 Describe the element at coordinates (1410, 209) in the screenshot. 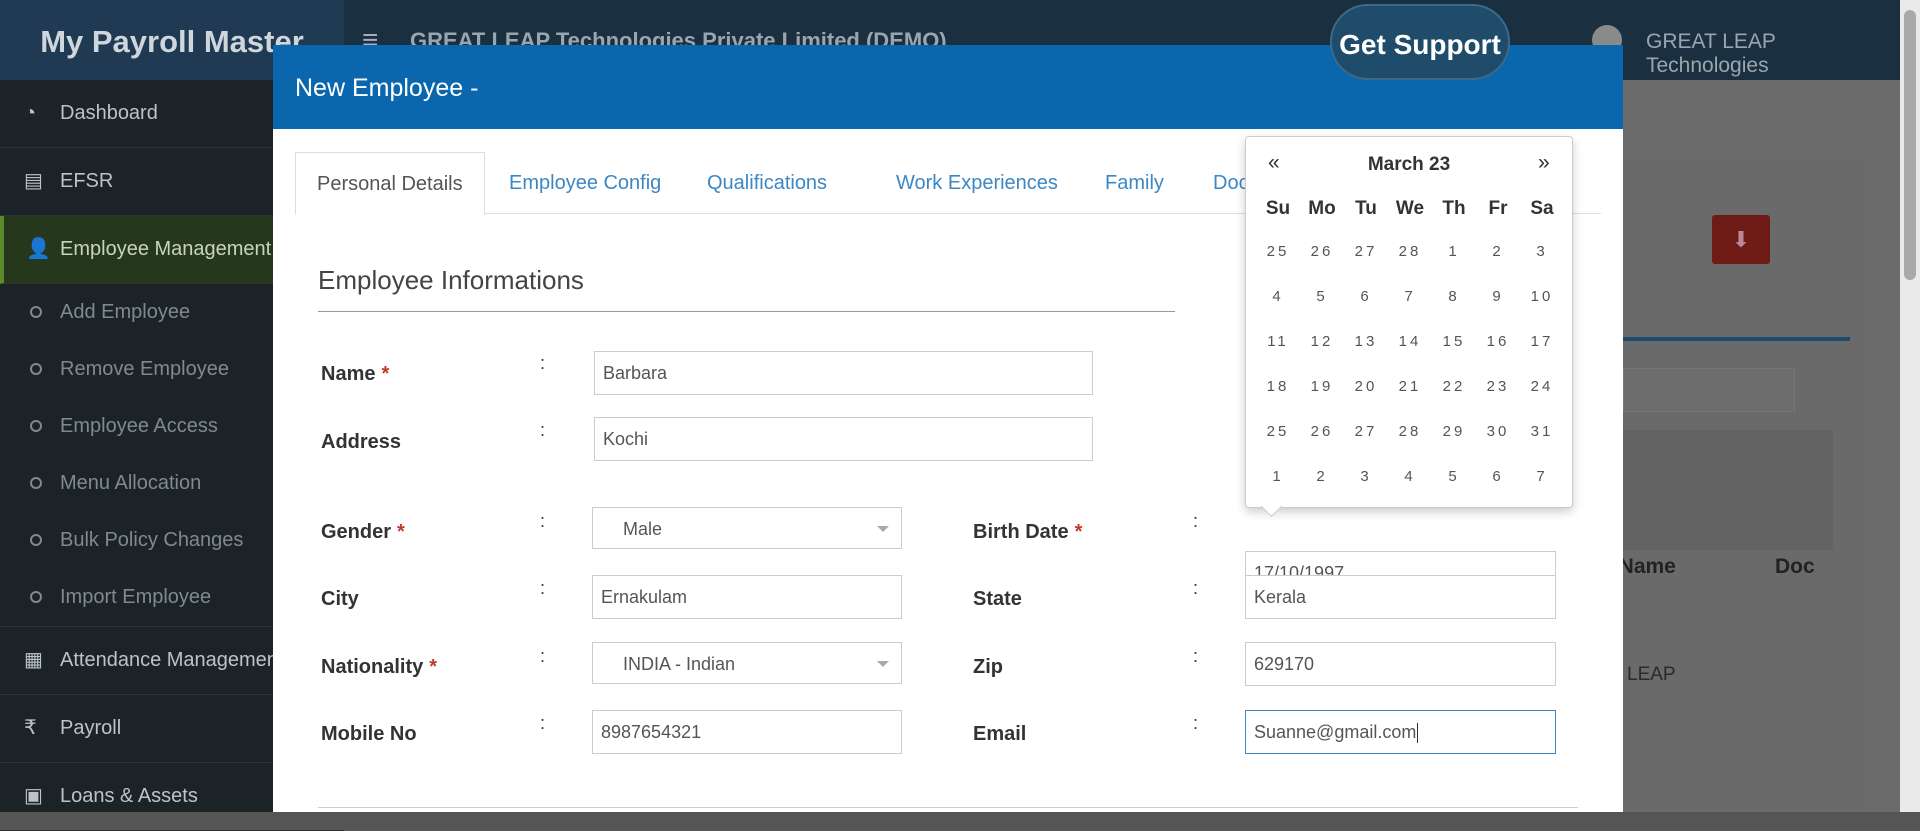

I see `weekday-row: Su Mo Tu We Th Fr Sa` at that location.